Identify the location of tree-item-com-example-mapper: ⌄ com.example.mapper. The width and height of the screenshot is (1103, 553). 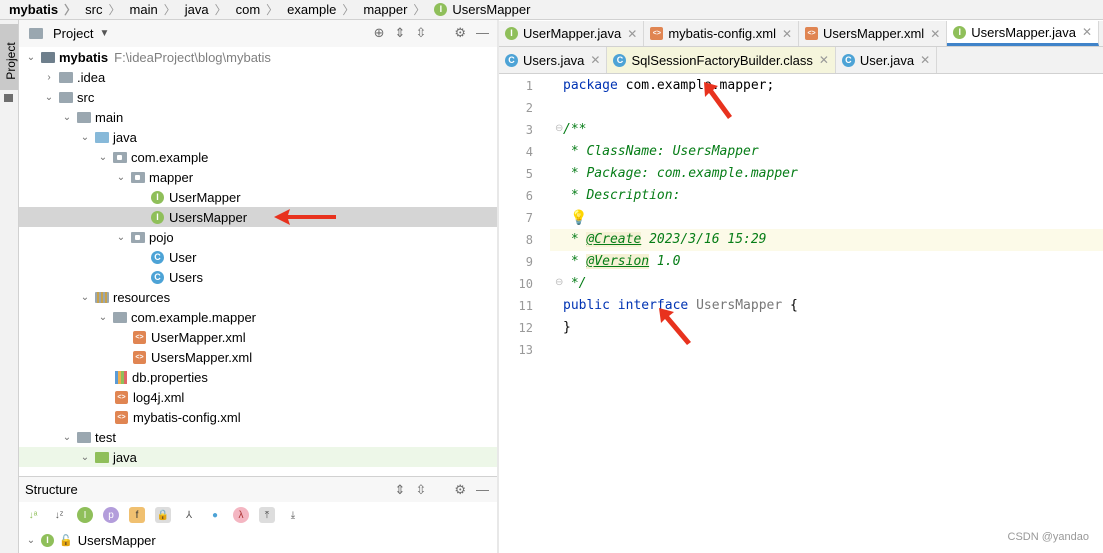
(258, 317).